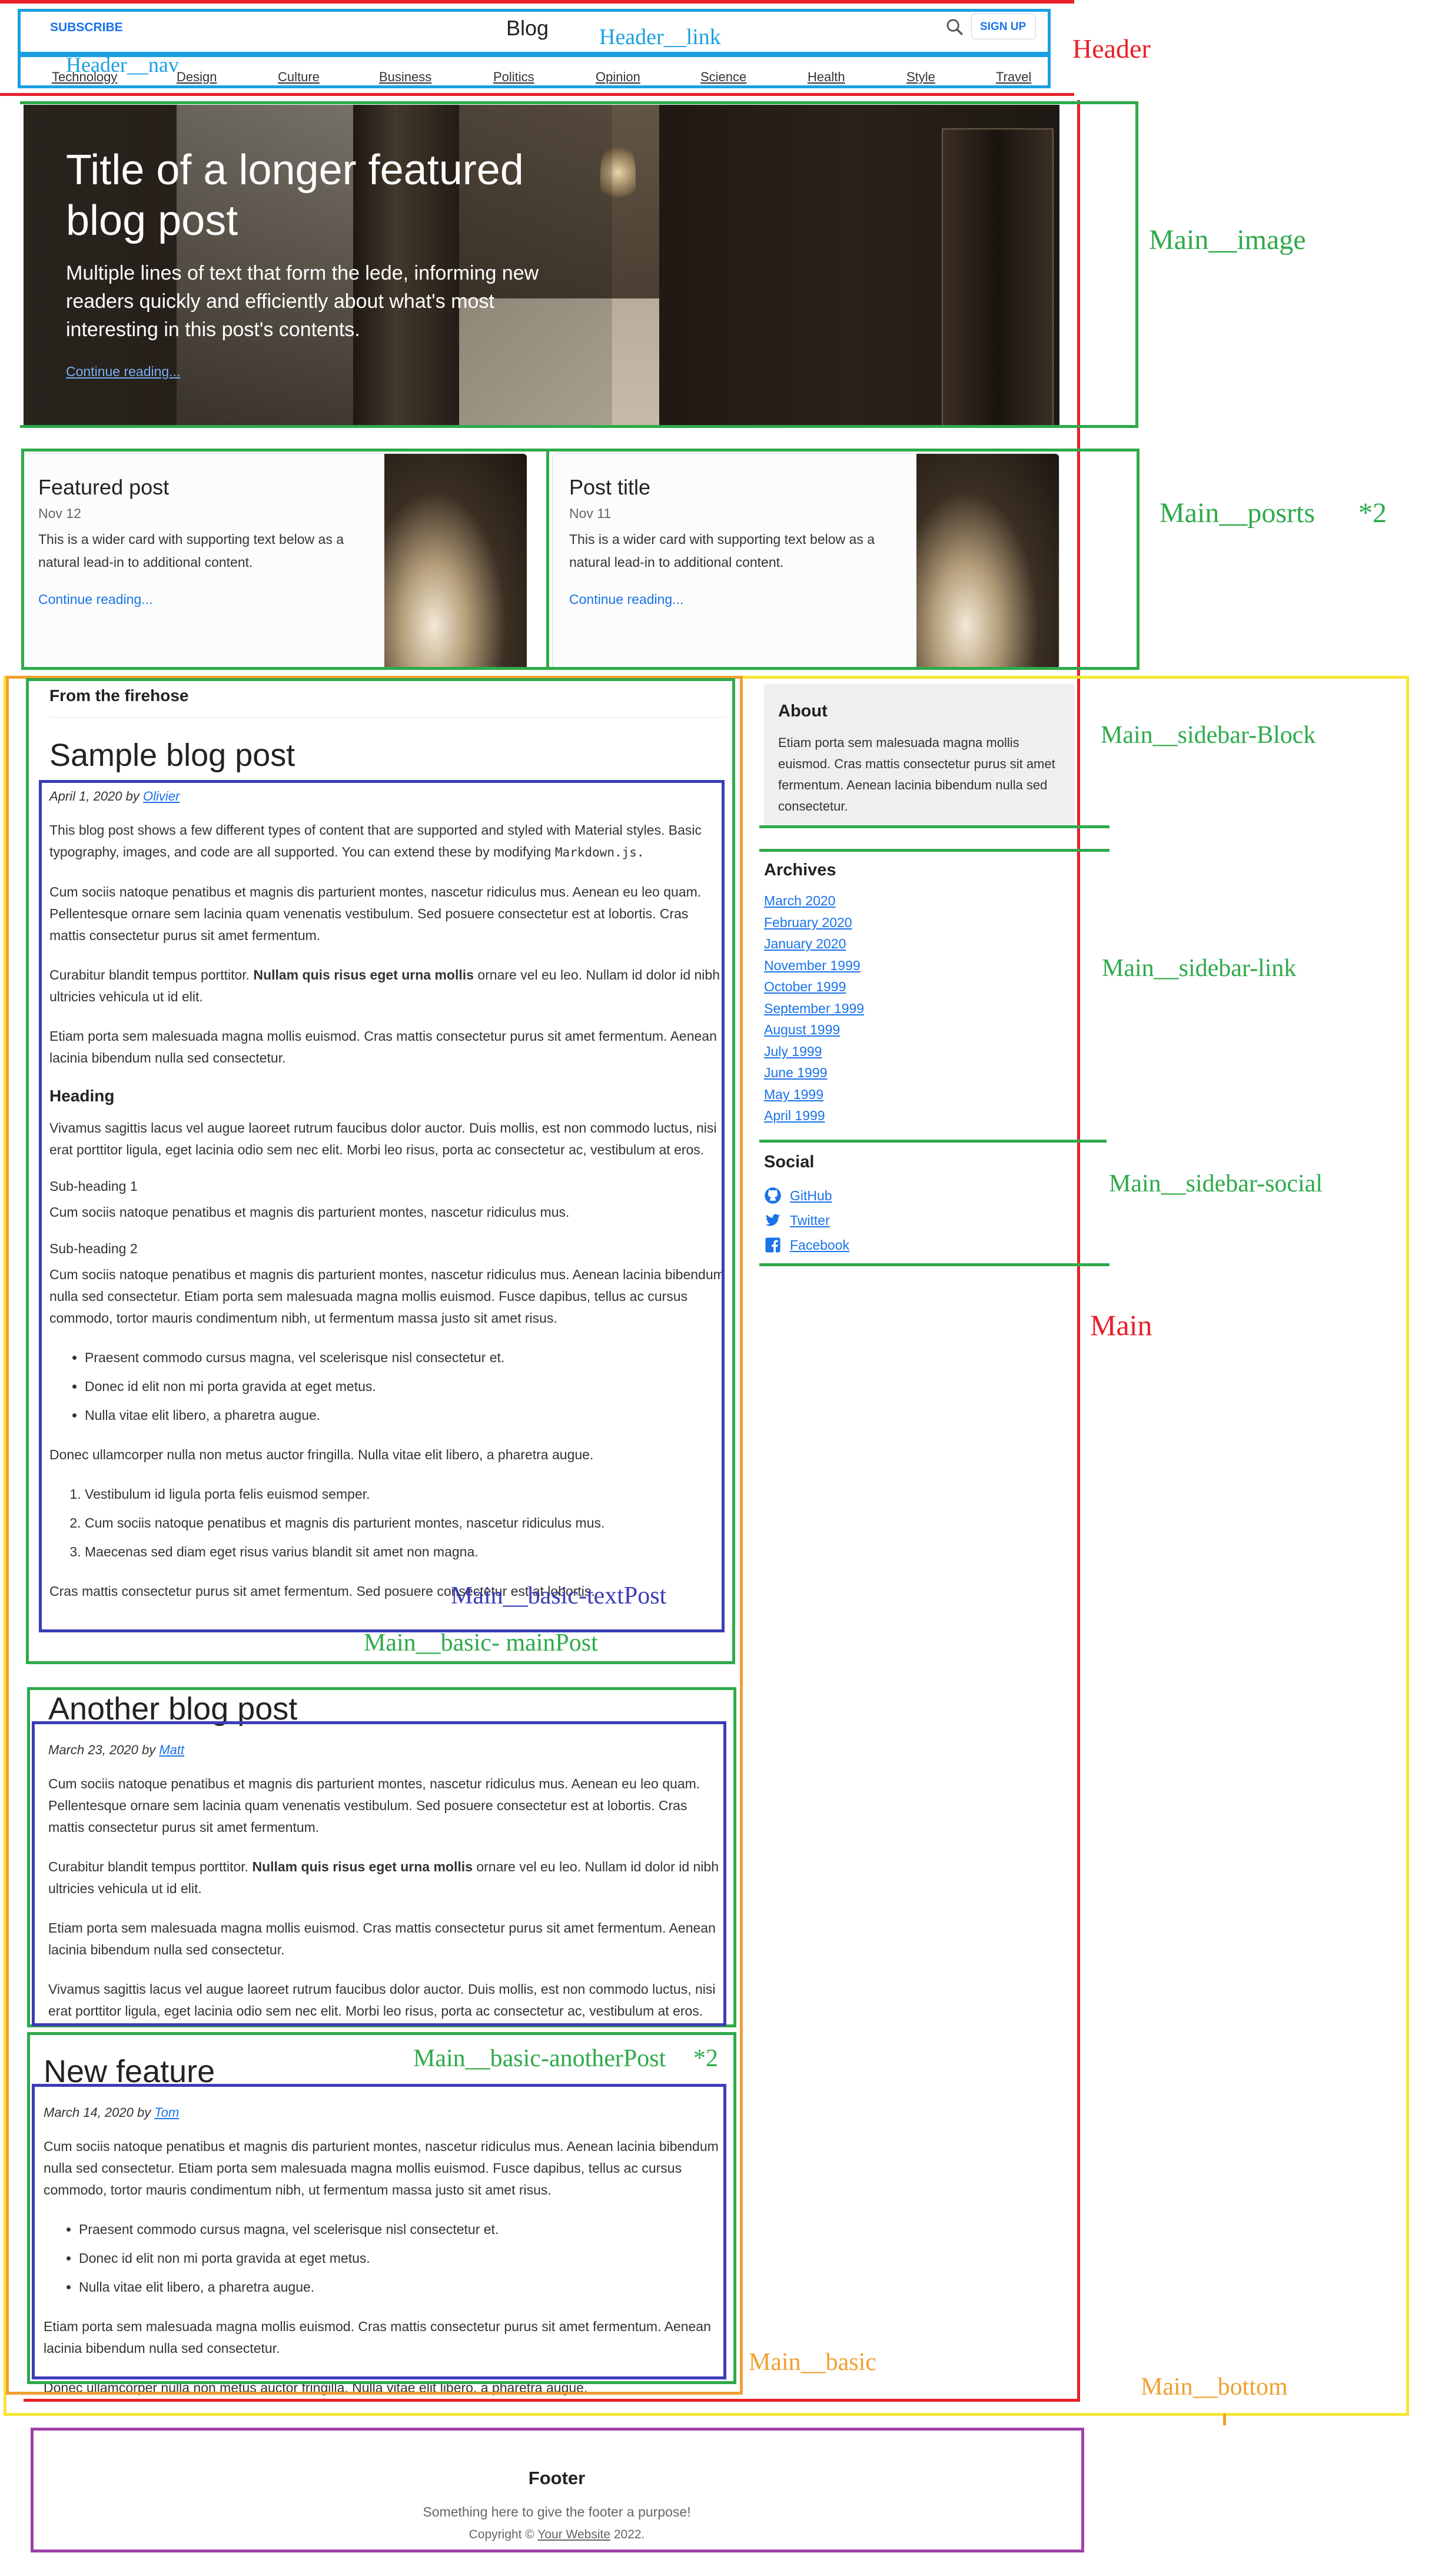  What do you see at coordinates (1237, 513) in the screenshot?
I see `annotation-label-main-posts: Main__posrts` at bounding box center [1237, 513].